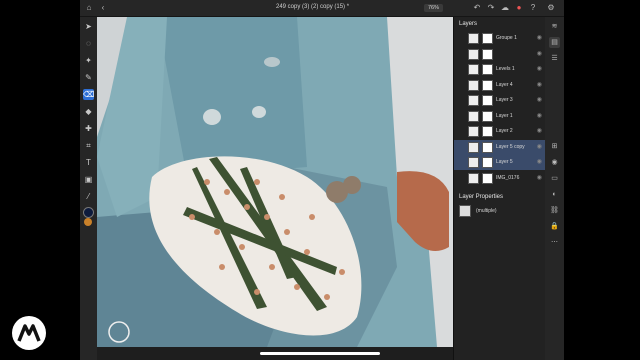 Image resolution: width=640 pixels, height=360 pixels. I want to click on layers-panel-icon: ▤, so click(554, 42).